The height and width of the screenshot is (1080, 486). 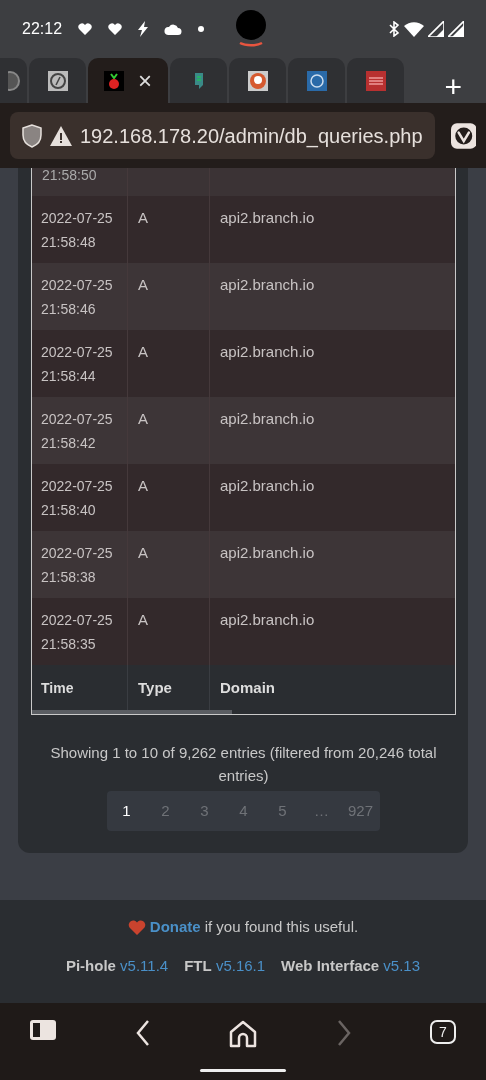 I want to click on camera-icon, so click(x=251, y=29).